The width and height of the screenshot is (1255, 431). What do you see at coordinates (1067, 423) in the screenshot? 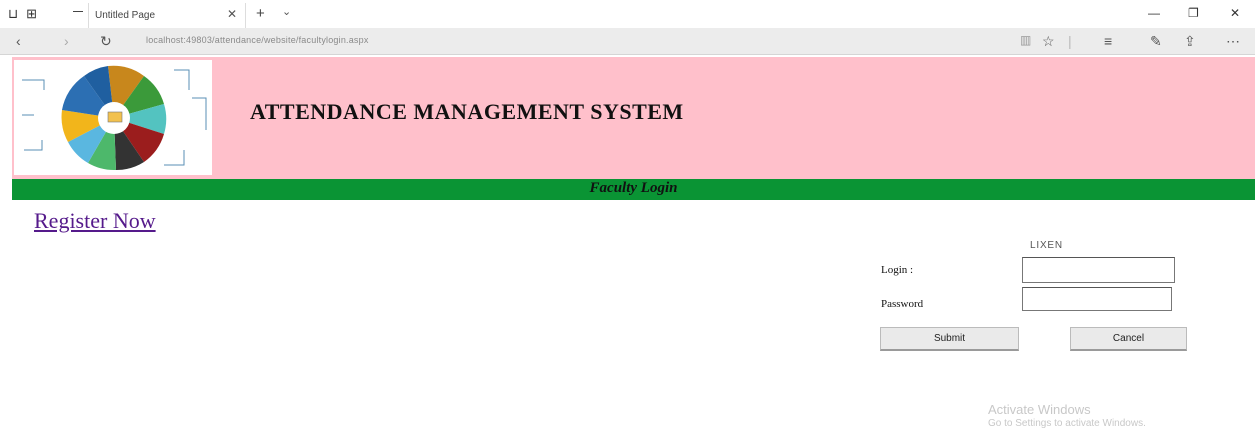
I see `watermark-subtitle: Go to Settings to activate Windows.` at bounding box center [1067, 423].